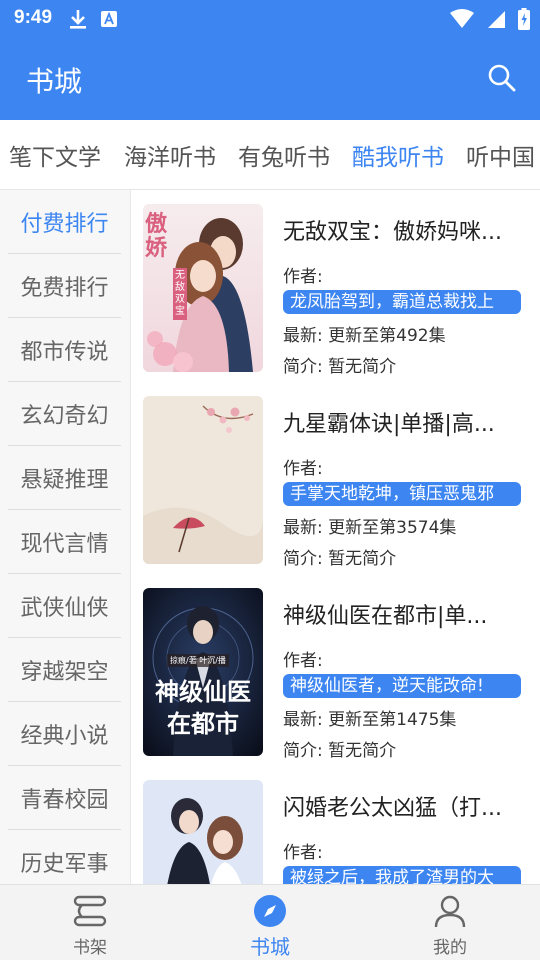 The height and width of the screenshot is (960, 540). What do you see at coordinates (90, 948) in the screenshot?
I see `nav-label: 书架` at bounding box center [90, 948].